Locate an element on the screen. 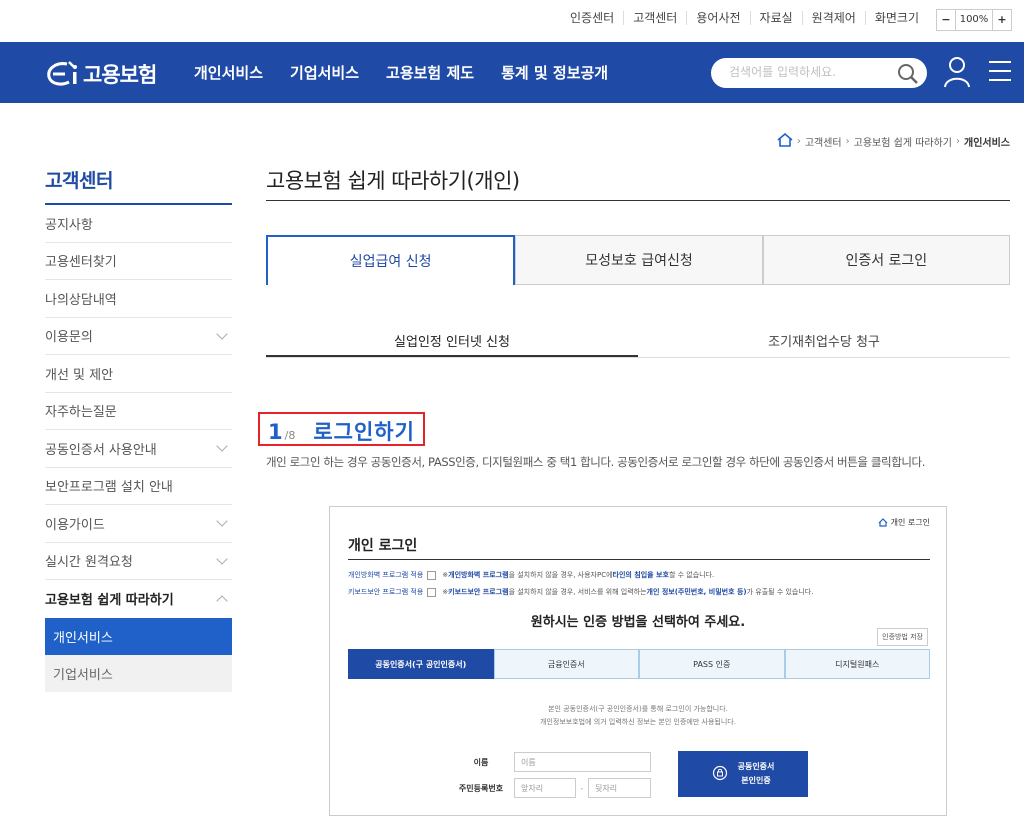 This screenshot has height=834, width=1024. sidebar-title: 고객센터 is located at coordinates (138, 185).